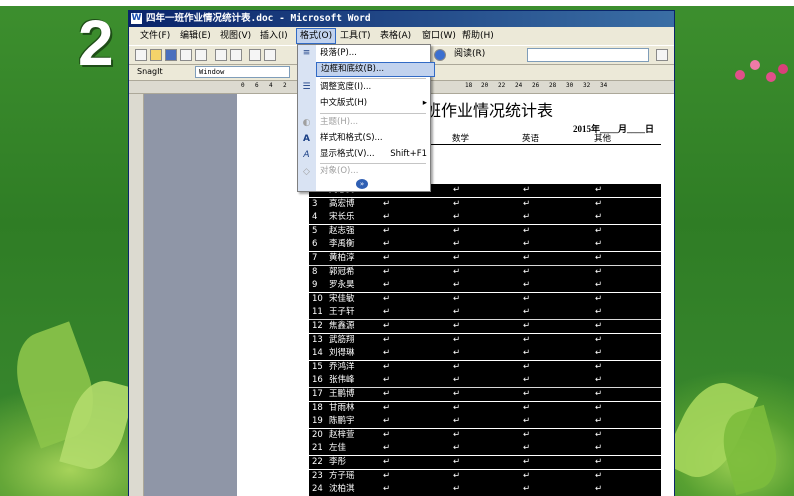  Describe the element at coordinates (469, 54) in the screenshot. I see `read-mode-button: 阅读(R)` at that location.